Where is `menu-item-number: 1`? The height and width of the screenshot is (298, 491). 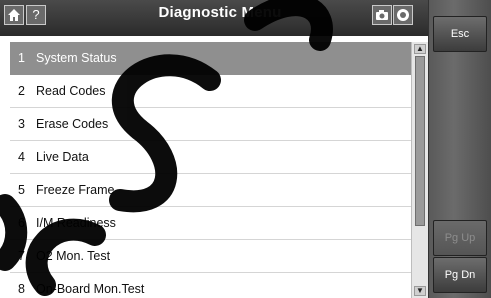
menu-item-number: 1 is located at coordinates (21, 58).